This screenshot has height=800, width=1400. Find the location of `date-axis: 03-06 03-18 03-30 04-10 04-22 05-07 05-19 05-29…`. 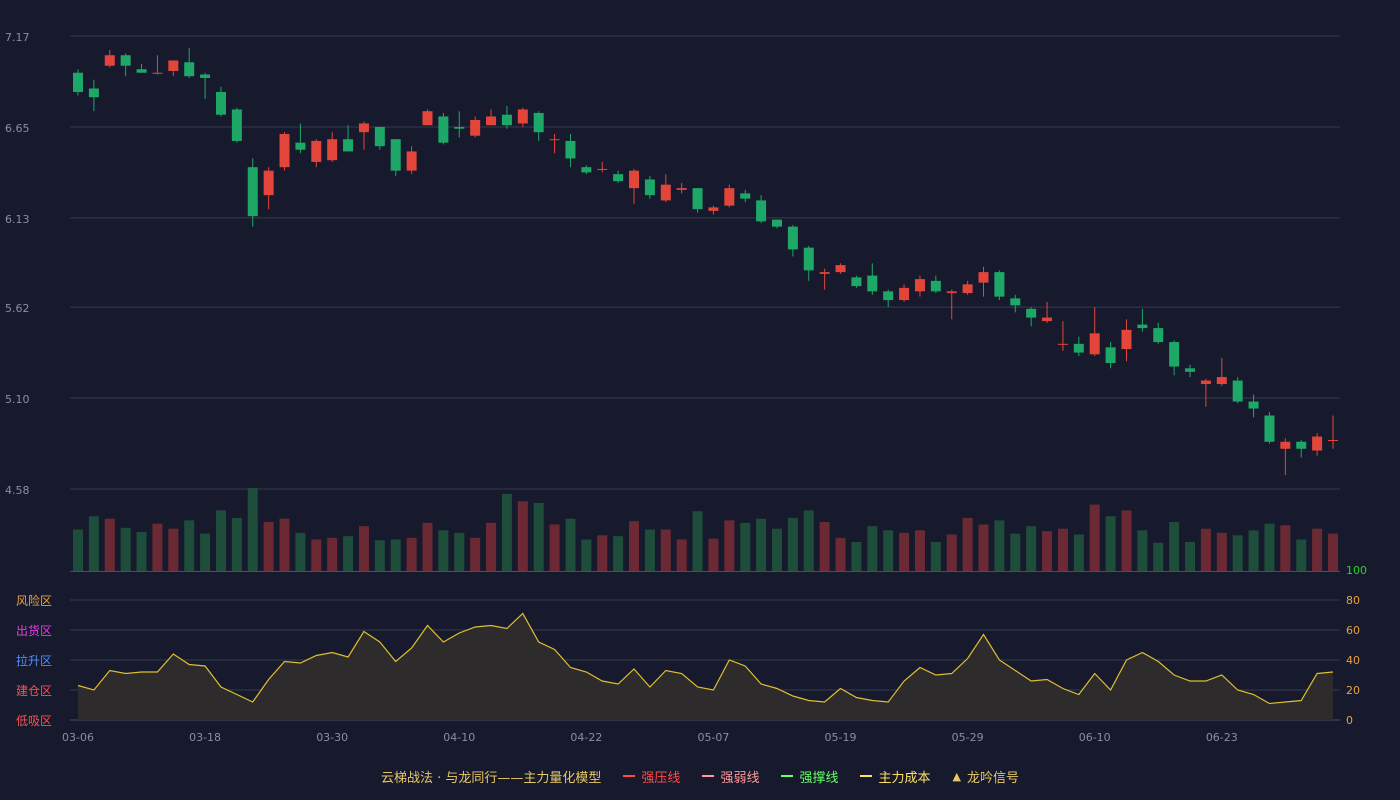

date-axis: 03-06 03-18 03-30 04-10 04-22 05-07 05-19 05-29… is located at coordinates (650, 737).